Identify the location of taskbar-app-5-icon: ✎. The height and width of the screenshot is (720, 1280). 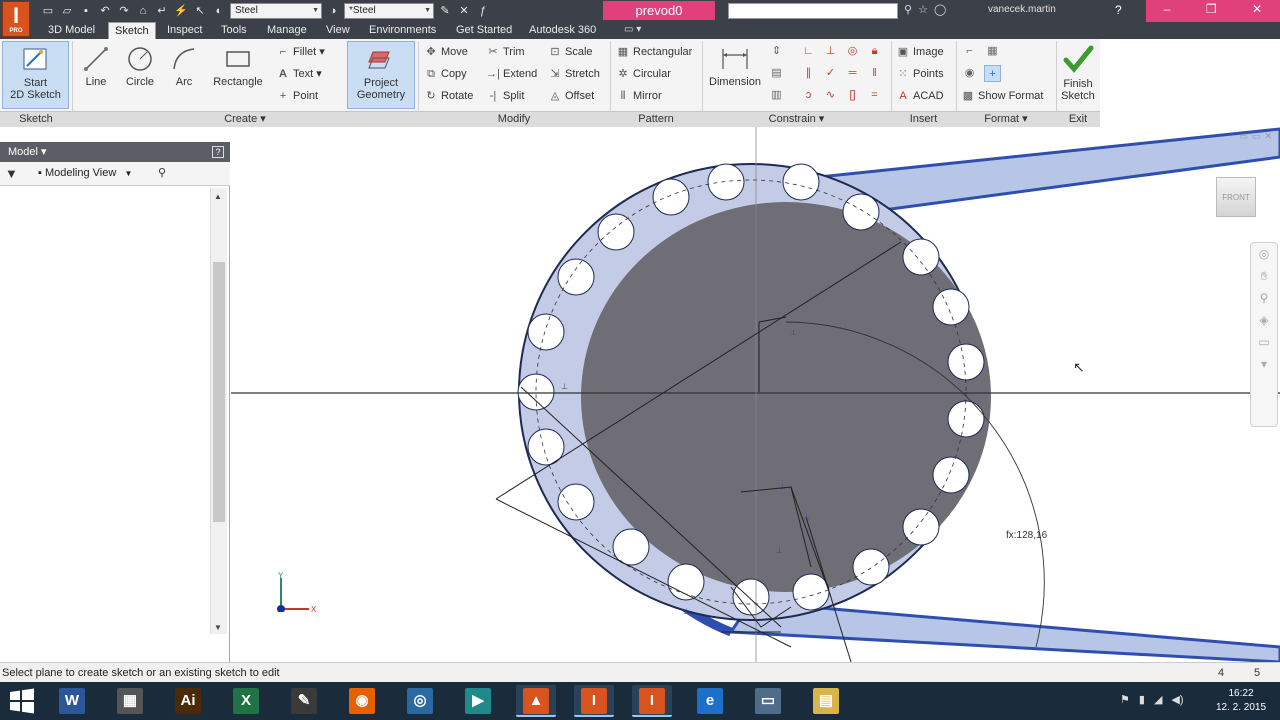
(304, 701).